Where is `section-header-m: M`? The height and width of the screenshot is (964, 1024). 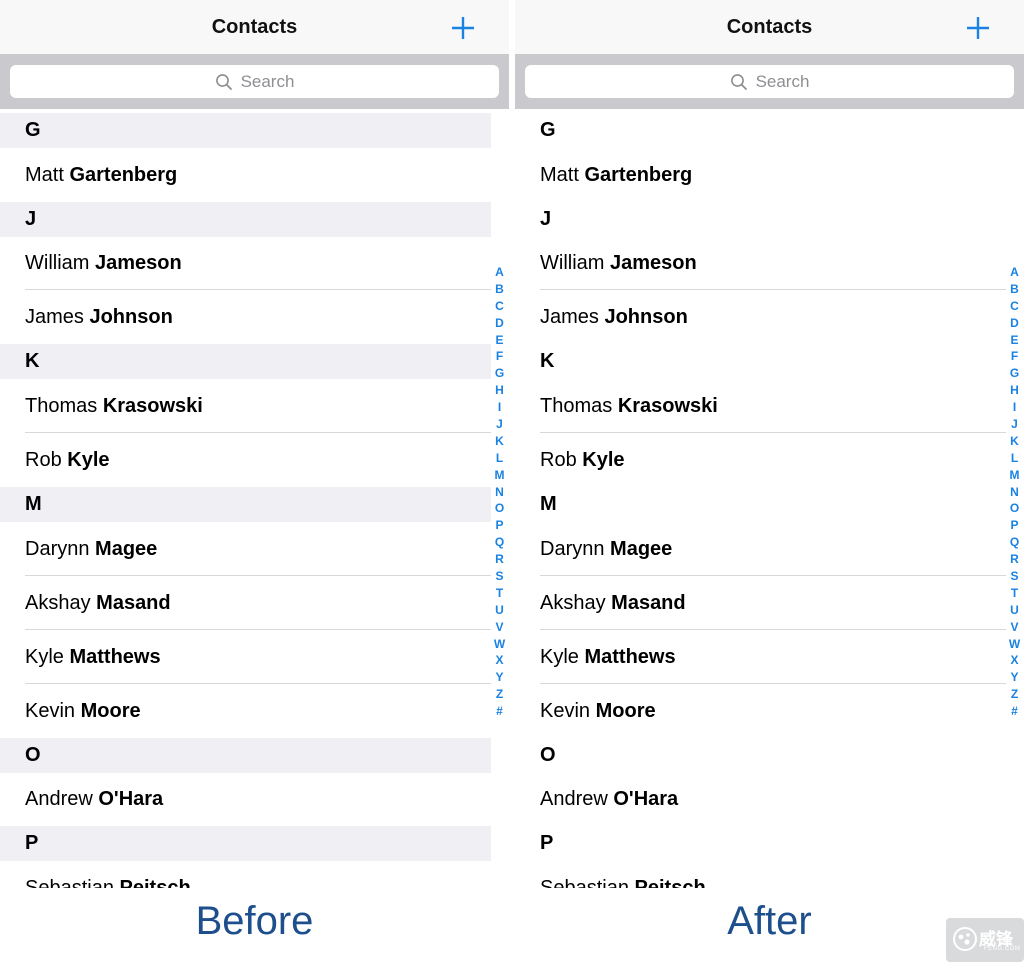 section-header-m: M is located at coordinates (760, 504).